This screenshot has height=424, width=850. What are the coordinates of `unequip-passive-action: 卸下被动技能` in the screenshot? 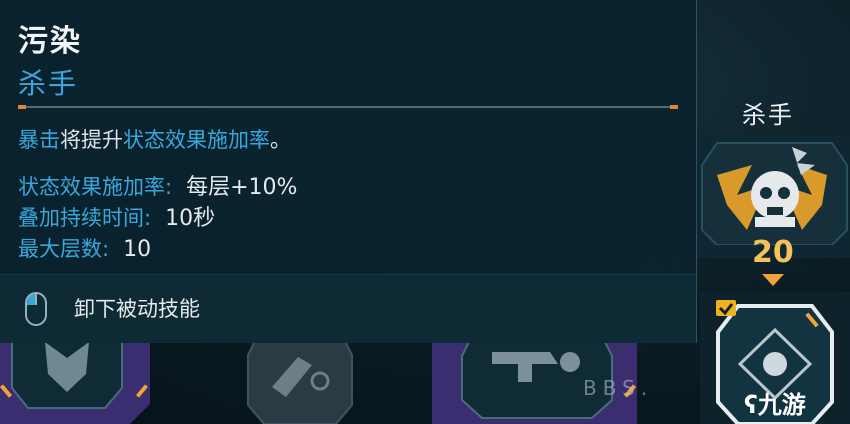 It's located at (137, 308).